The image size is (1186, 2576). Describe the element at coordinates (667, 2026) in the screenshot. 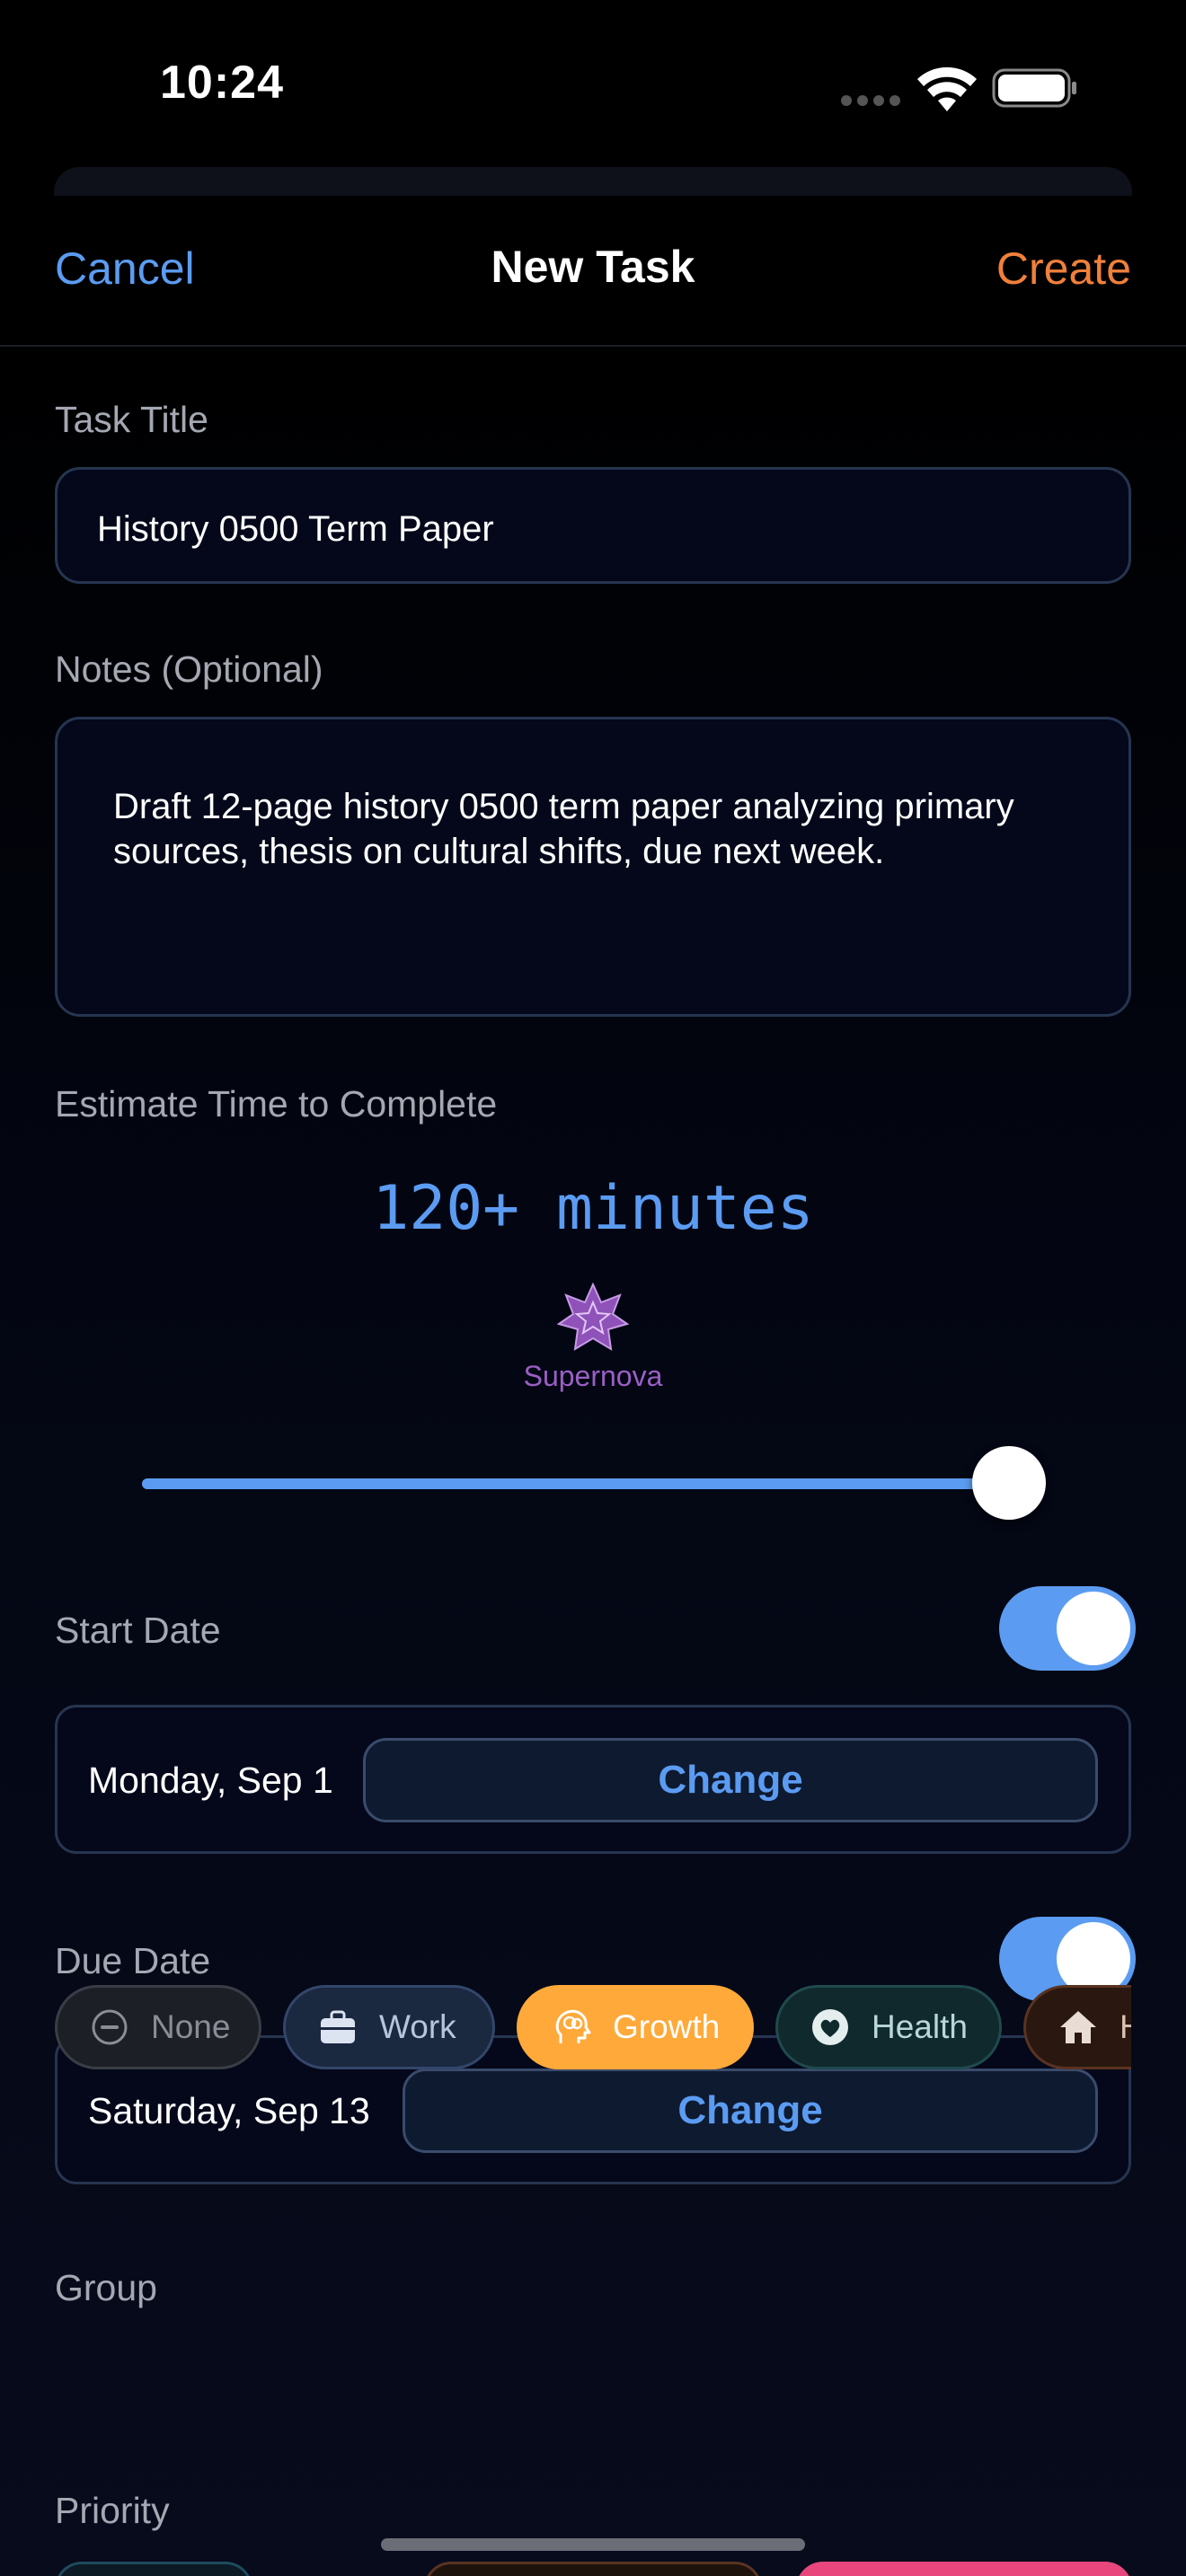

I see `chip-label: Growth` at that location.